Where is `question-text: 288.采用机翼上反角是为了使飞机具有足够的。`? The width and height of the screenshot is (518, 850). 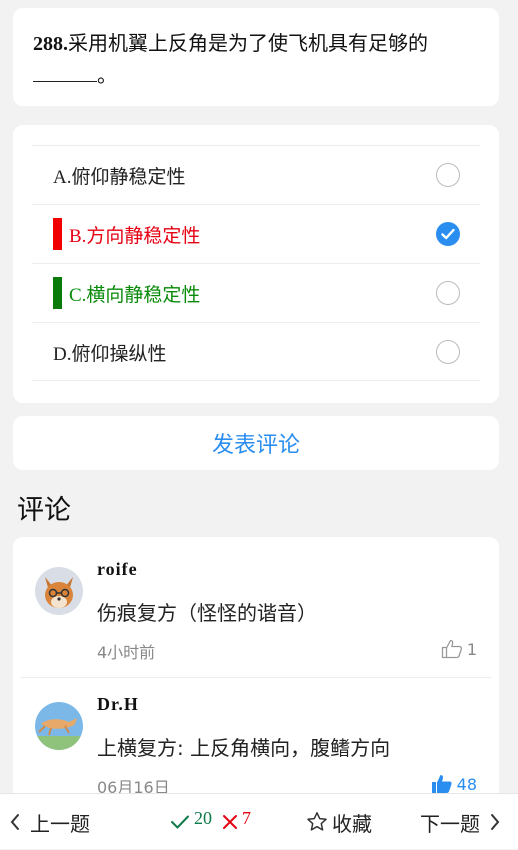 question-text: 288.采用机翼上反角是为了使飞机具有足够的。 is located at coordinates (256, 60).